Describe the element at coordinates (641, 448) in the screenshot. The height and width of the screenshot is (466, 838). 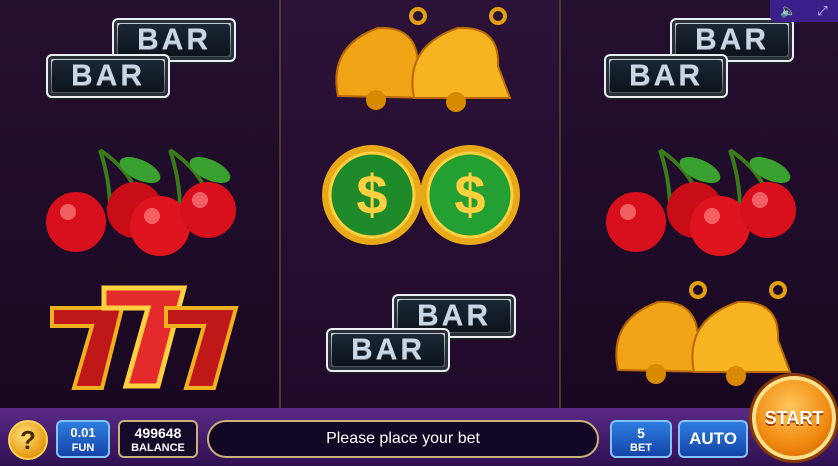
I see `bet-label: BET` at that location.